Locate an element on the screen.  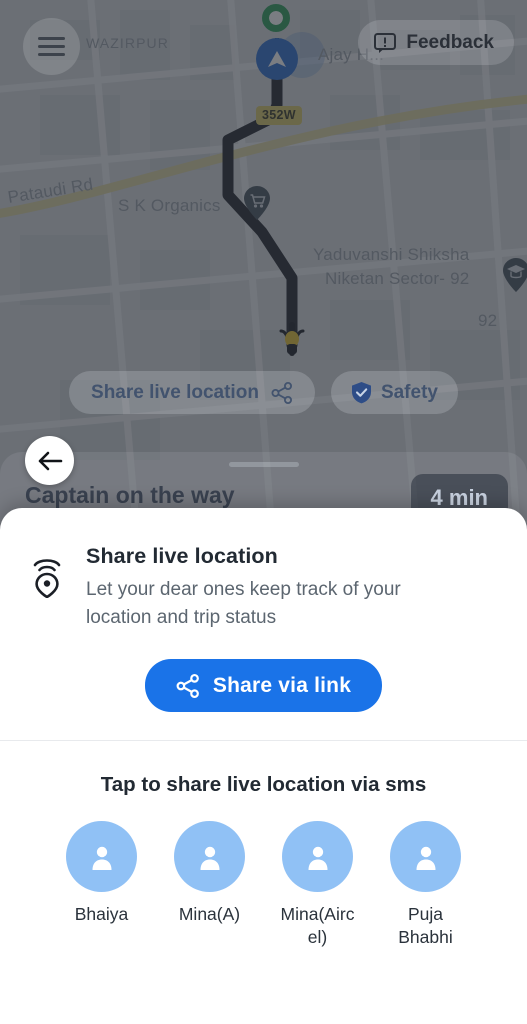
contact-item: Mina(A) is located at coordinates (210, 885).